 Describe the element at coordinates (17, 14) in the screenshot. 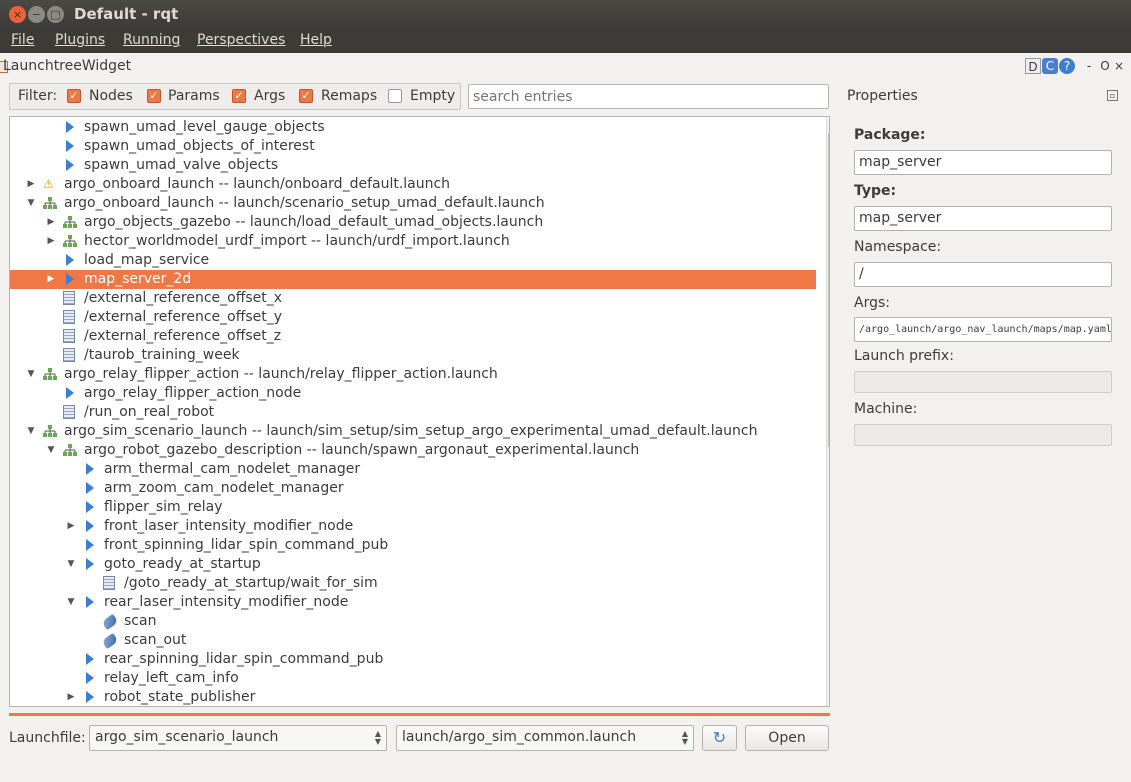

I see `window-close-button: ×` at that location.